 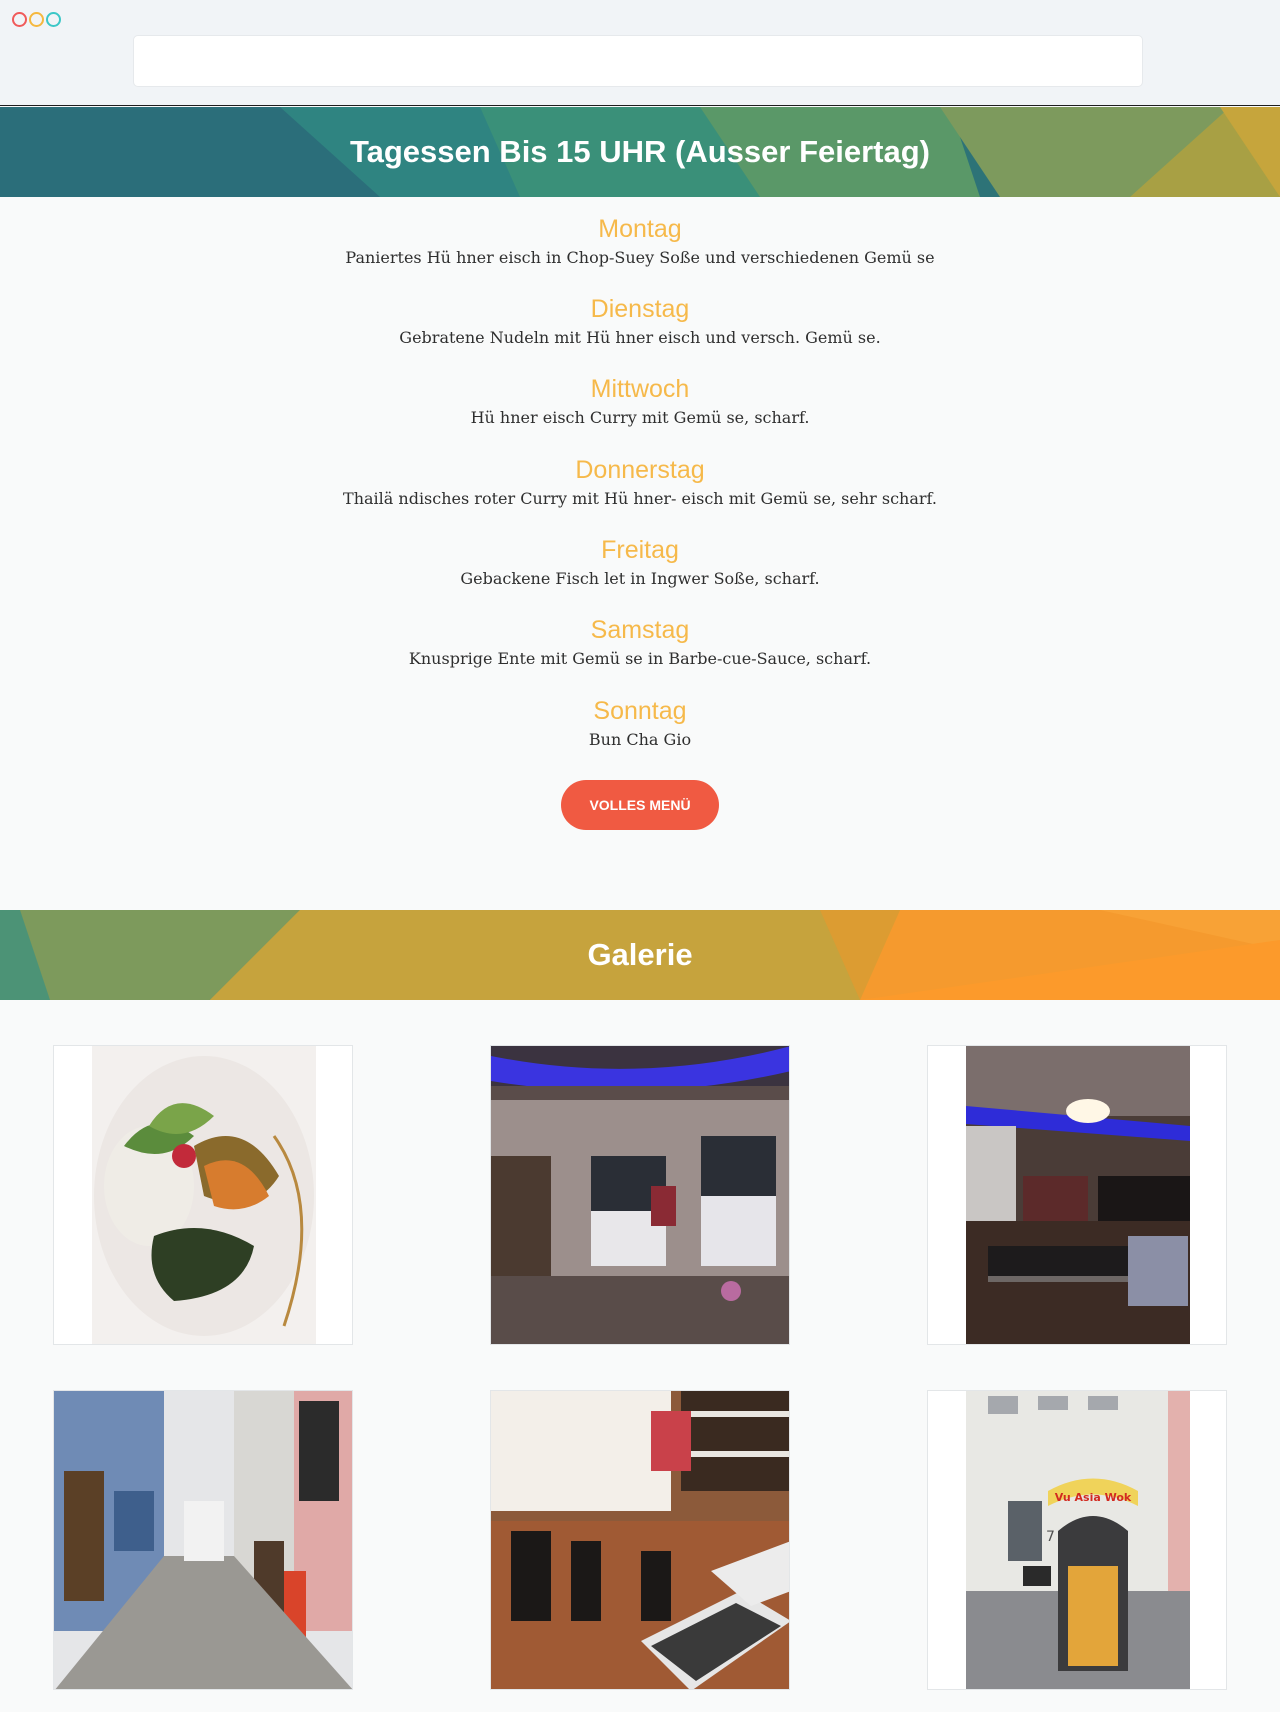 What do you see at coordinates (638, 61) in the screenshot?
I see `address-bar` at bounding box center [638, 61].